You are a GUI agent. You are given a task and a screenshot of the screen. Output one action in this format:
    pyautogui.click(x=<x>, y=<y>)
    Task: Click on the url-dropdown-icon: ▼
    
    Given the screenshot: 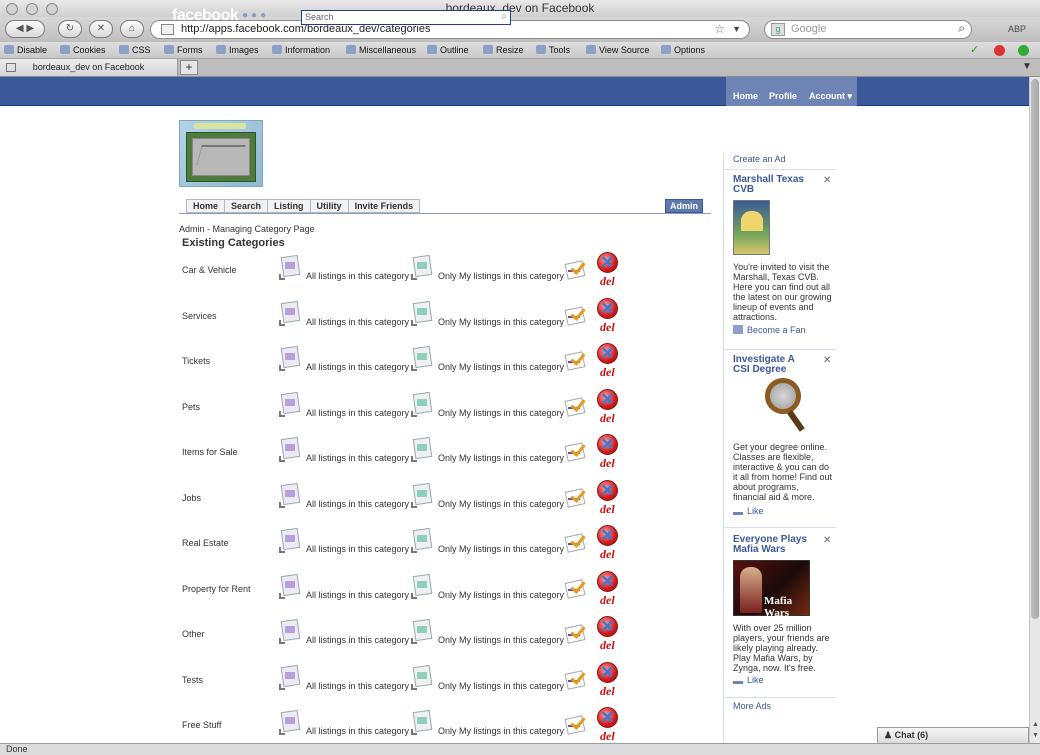 What is the action you would take?
    pyautogui.click(x=736, y=29)
    